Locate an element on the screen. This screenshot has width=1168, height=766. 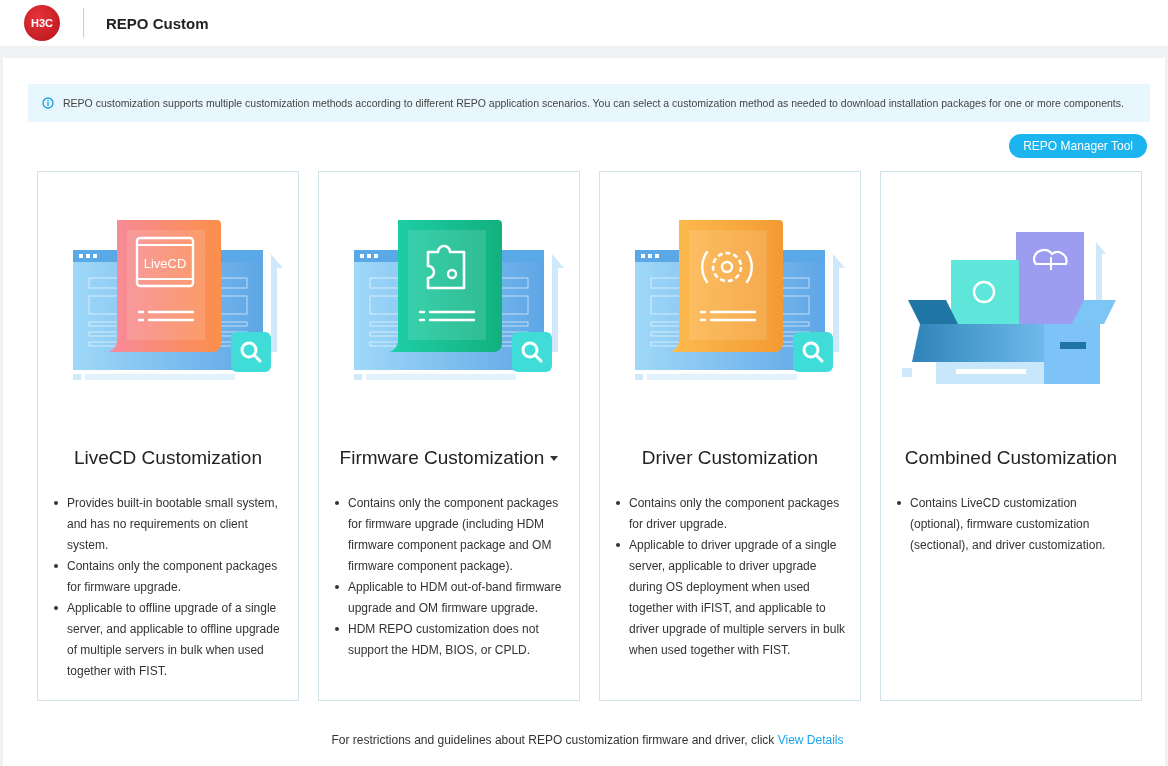
feature-text: HDM REPO customization does not support the HDM, BIOS, or CPLD. is located at coordinates (444, 640).